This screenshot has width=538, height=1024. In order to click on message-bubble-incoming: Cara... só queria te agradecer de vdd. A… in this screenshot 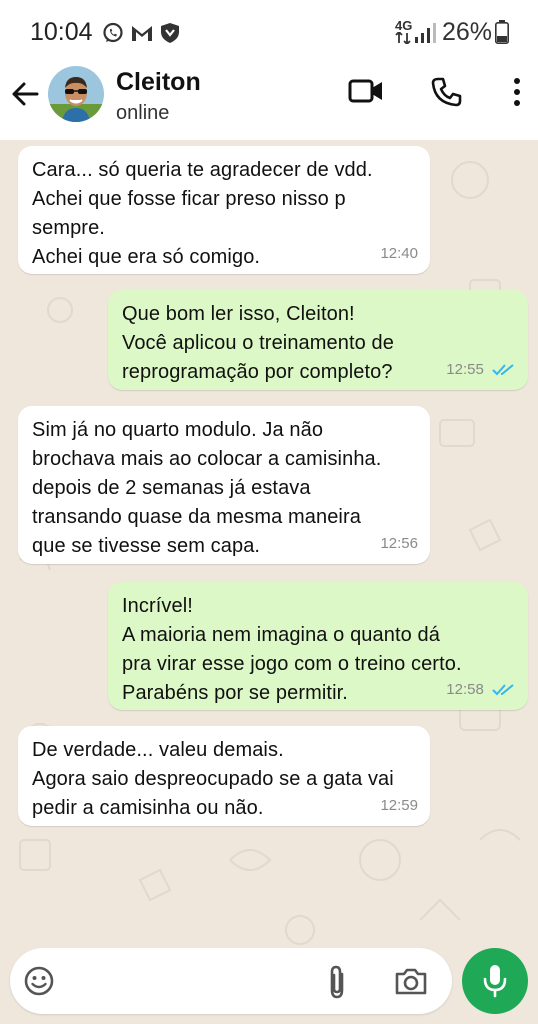, I will do `click(224, 210)`.